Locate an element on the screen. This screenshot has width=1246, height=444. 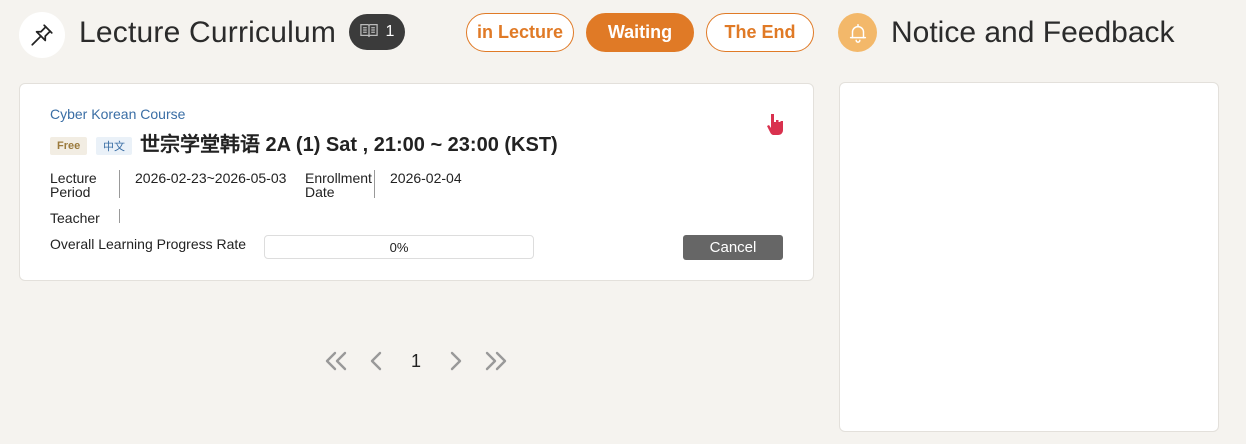
progress-bar: 0% is located at coordinates (399, 247).